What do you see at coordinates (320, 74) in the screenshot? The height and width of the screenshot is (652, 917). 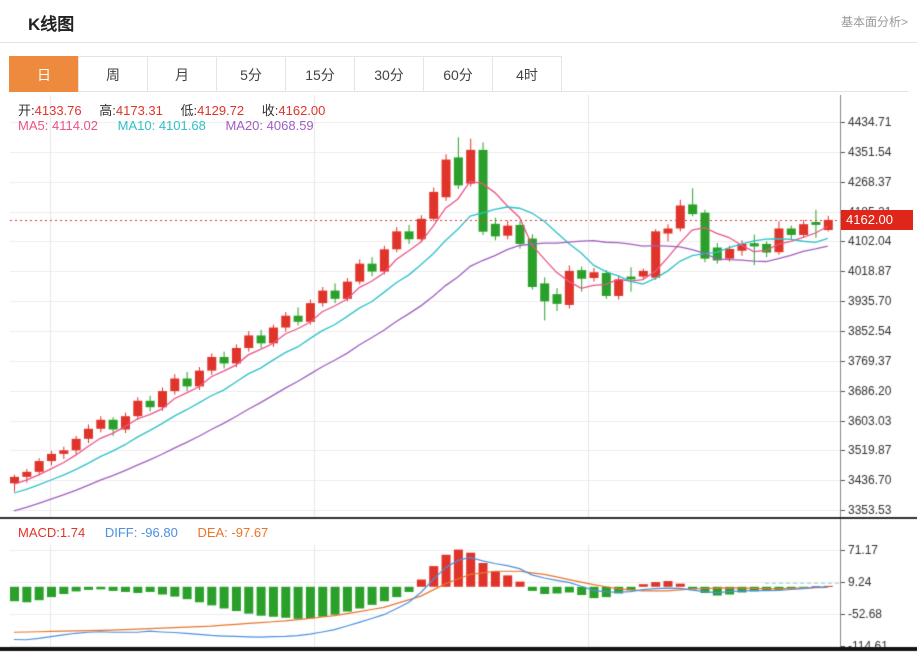 I see `tab-15min: 15分` at bounding box center [320, 74].